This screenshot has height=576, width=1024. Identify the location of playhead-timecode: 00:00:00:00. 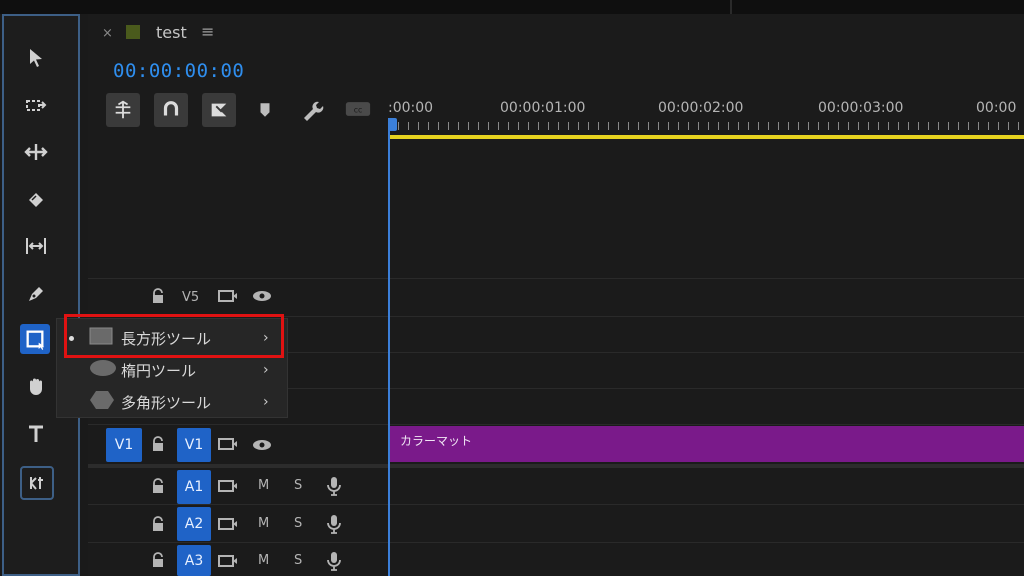
(178, 71).